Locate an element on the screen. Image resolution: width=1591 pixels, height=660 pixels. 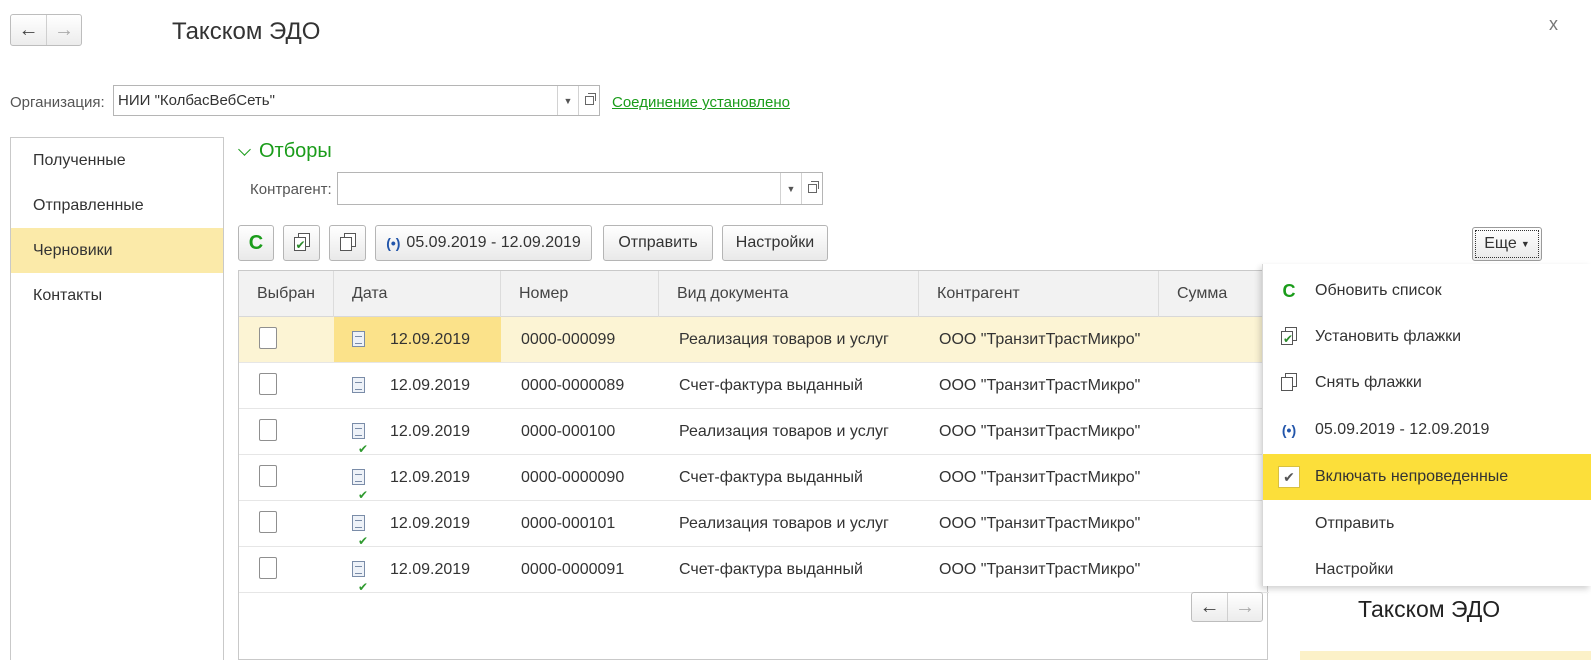
back-button: ← is located at coordinates (28, 30).